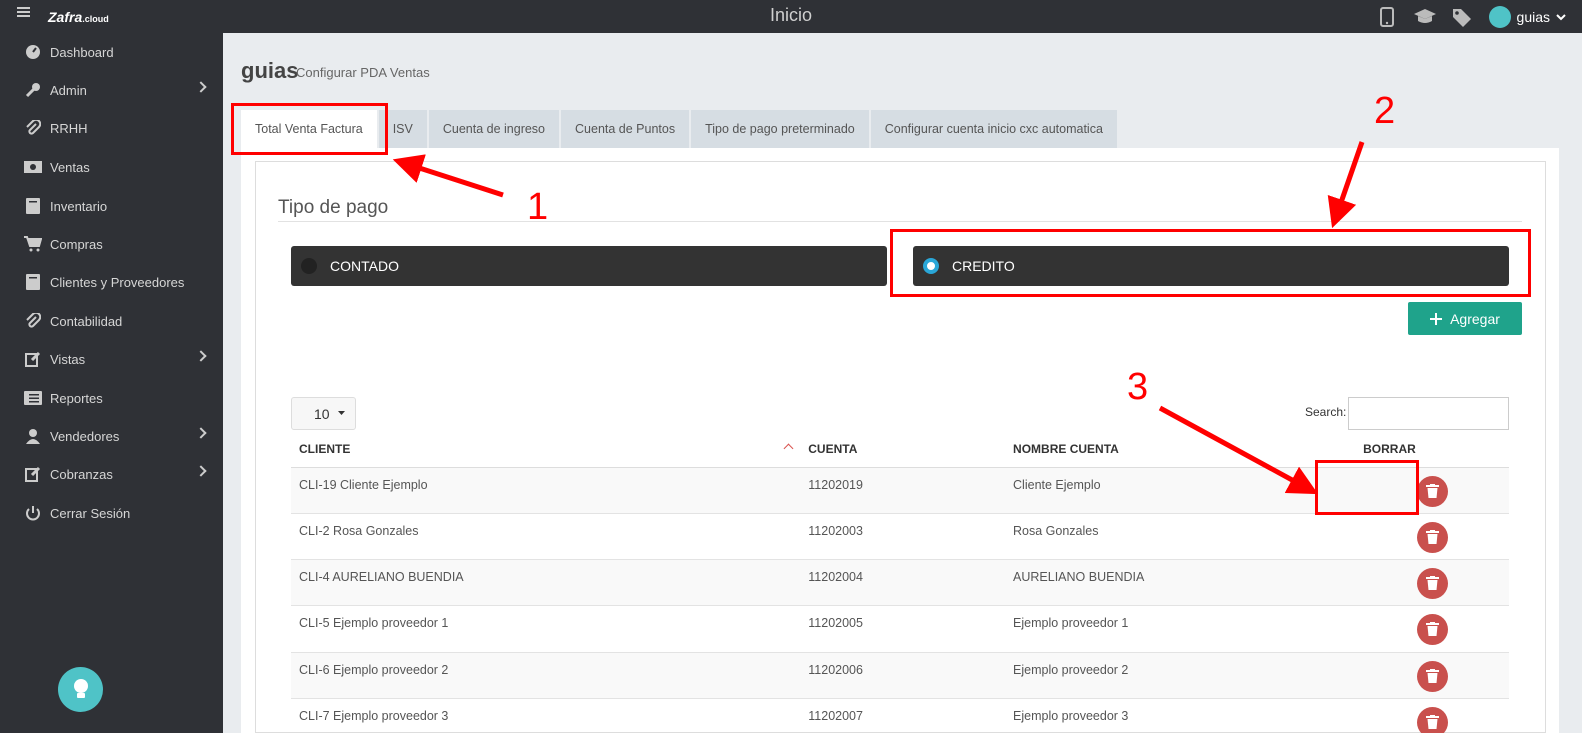 The image size is (1582, 733). Describe the element at coordinates (79, 206) in the screenshot. I see `sidebar-item-label: Inventario` at that location.